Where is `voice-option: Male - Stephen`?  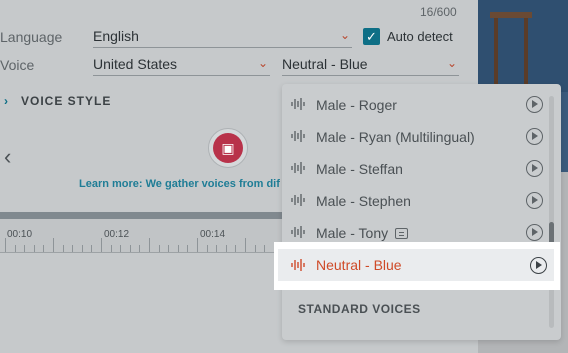 voice-option: Male - Stephen is located at coordinates (416, 200).